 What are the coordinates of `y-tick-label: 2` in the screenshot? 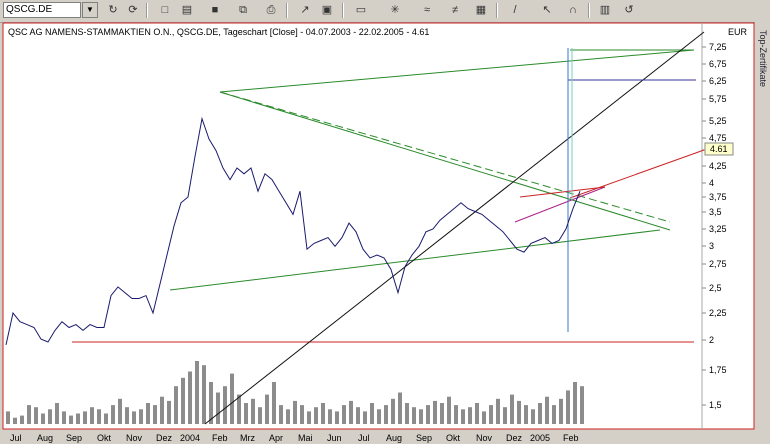 It's located at (711, 340).